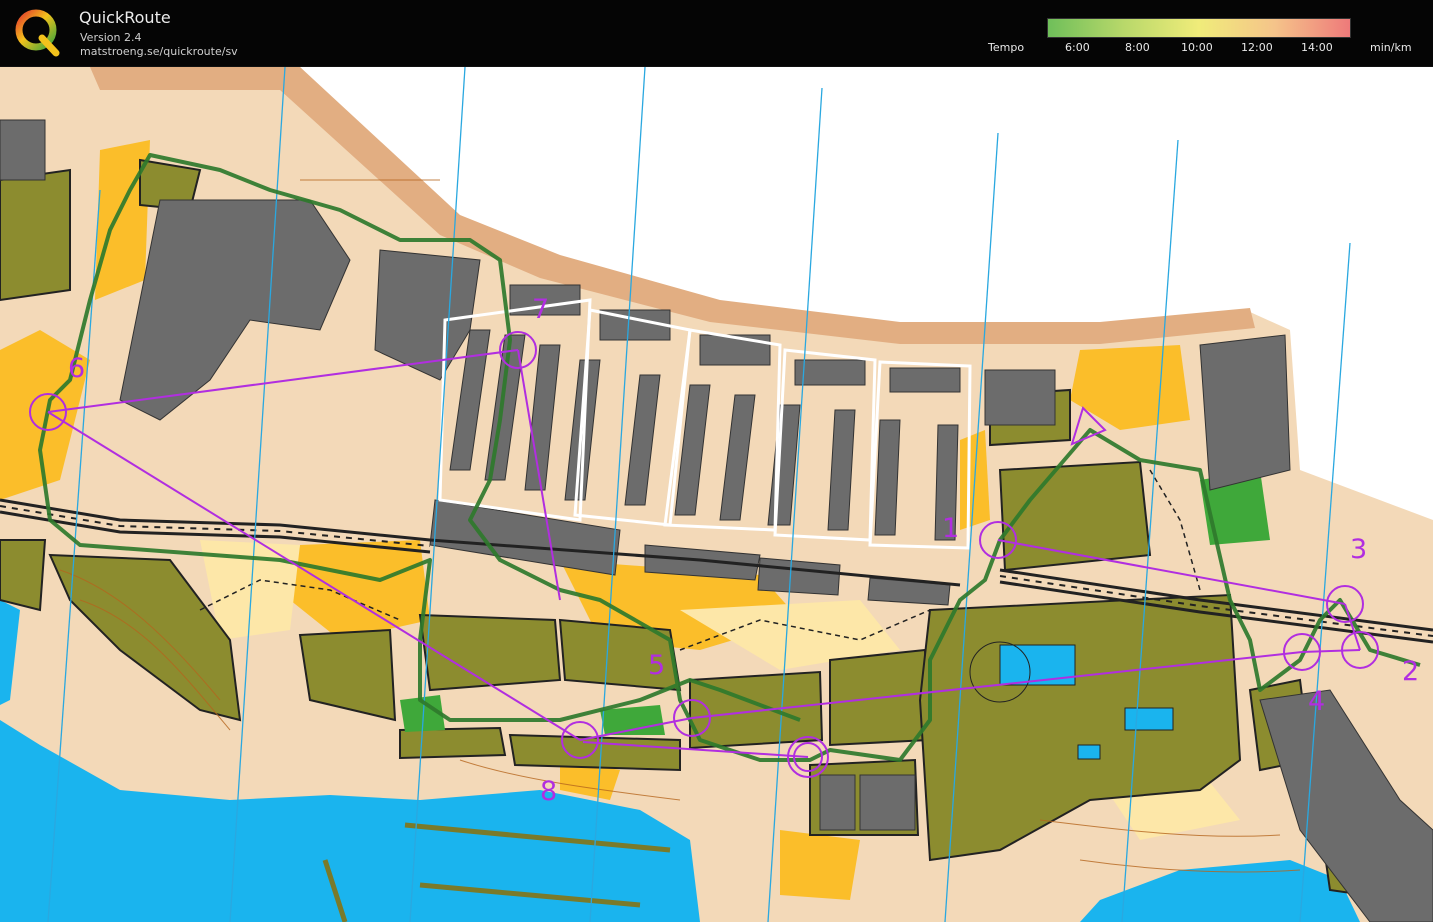 Image resolution: width=1433 pixels, height=922 pixels. What do you see at coordinates (540, 309) in the screenshot?
I see `control-number-7: 7` at bounding box center [540, 309].